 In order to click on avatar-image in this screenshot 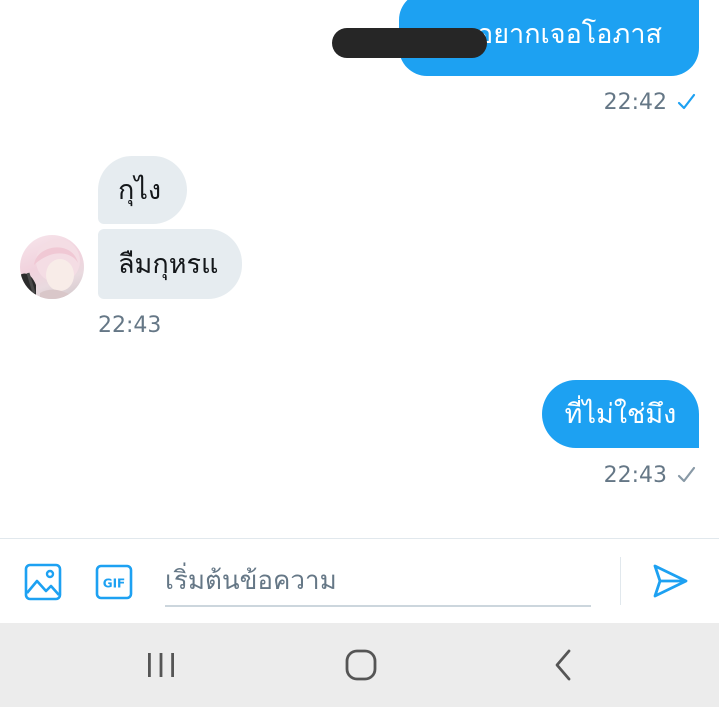, I will do `click(50, 269)`.